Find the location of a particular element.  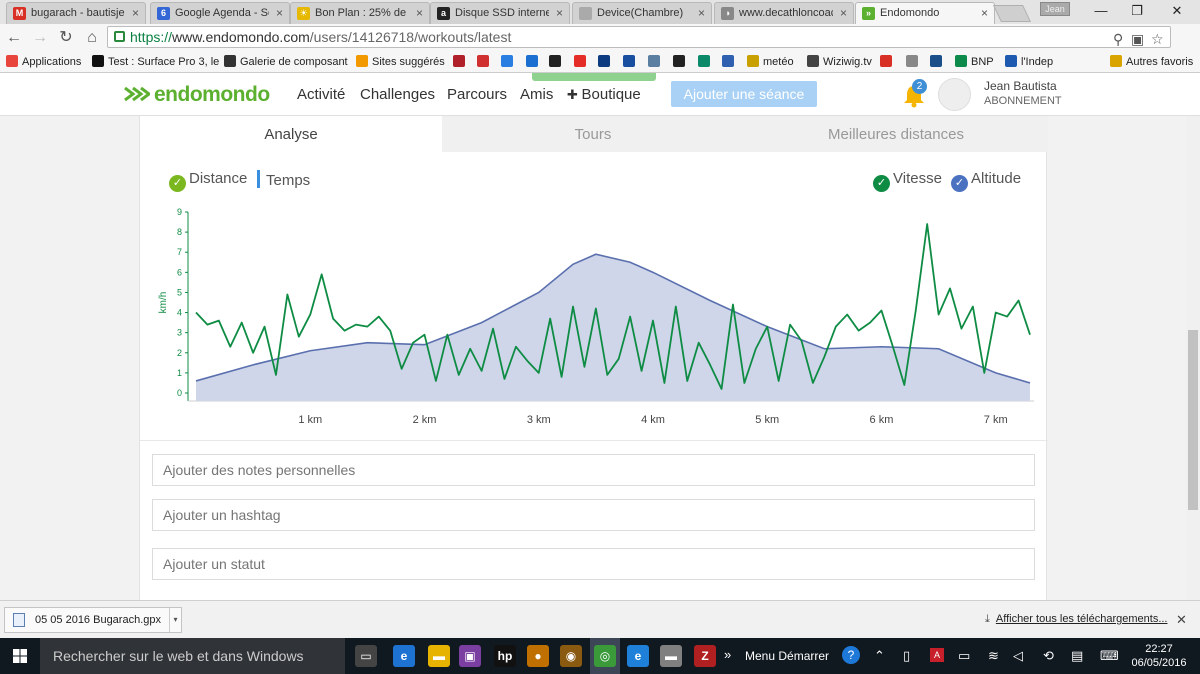

explorer-icon: ▬ is located at coordinates (439, 656).